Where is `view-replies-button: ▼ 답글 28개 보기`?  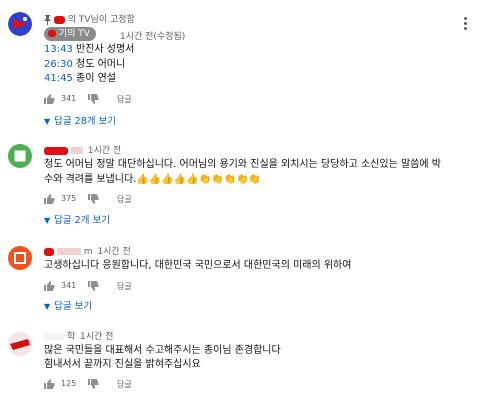
view-replies-button: ▼ 답글 28개 보기 is located at coordinates (80, 120).